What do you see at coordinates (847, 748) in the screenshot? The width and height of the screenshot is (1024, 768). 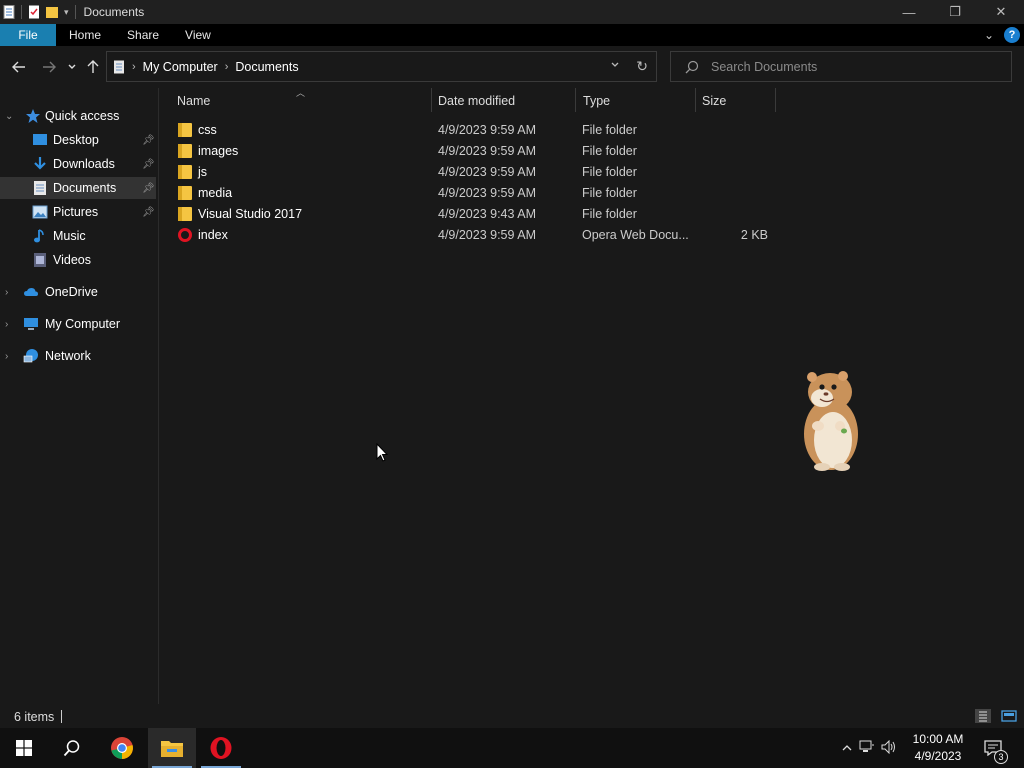 I see `show-hidden-icons-icon` at bounding box center [847, 748].